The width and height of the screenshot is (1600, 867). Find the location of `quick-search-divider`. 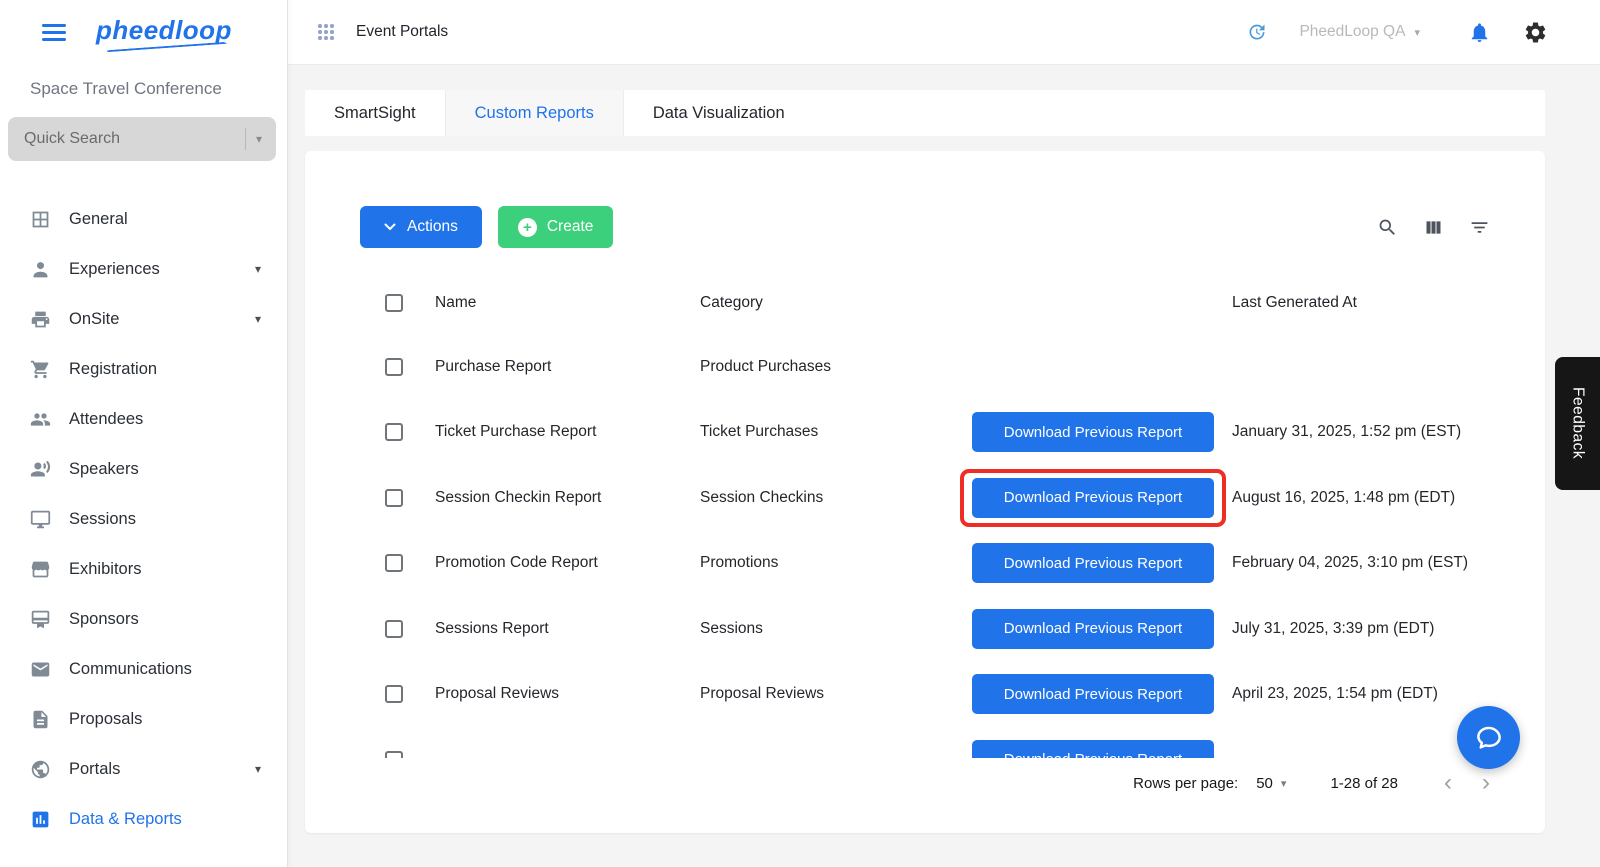

quick-search-divider is located at coordinates (245, 139).